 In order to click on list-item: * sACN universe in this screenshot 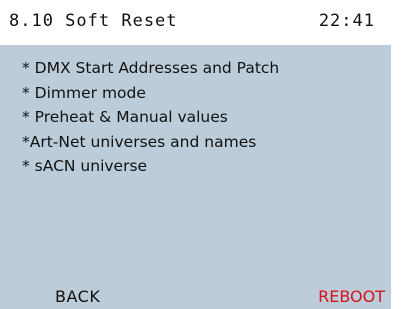, I will do `click(85, 166)`.